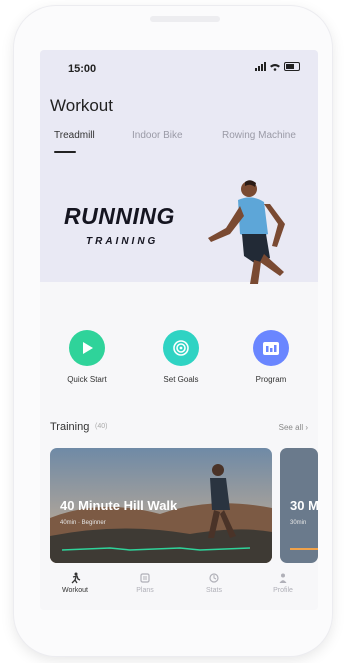  I want to click on status-time: 15:00, so click(82, 69).